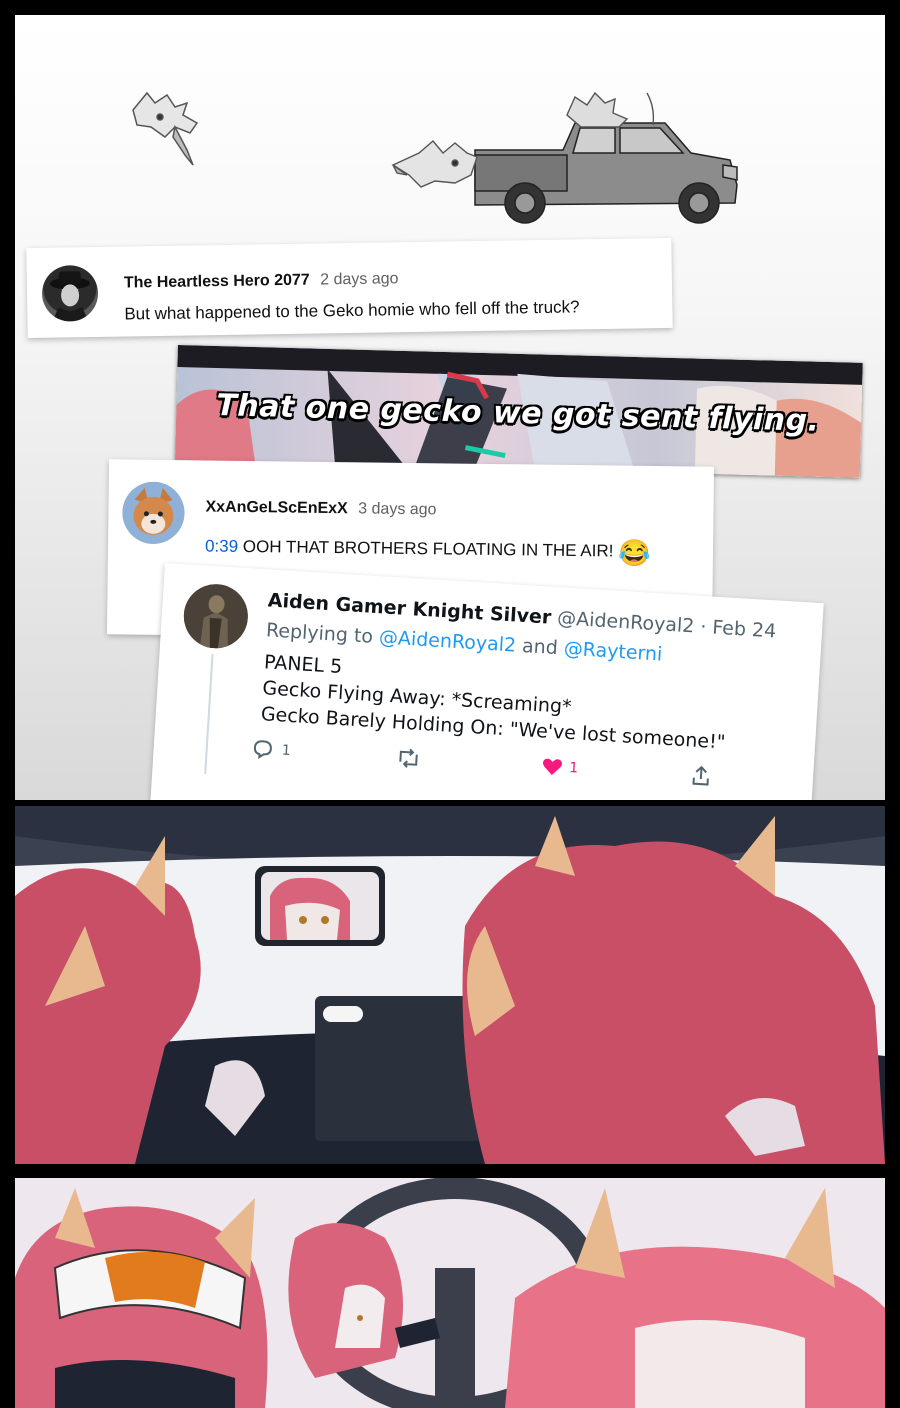  I want to click on mention-link-1: @AidenRoyal2, so click(447, 641).